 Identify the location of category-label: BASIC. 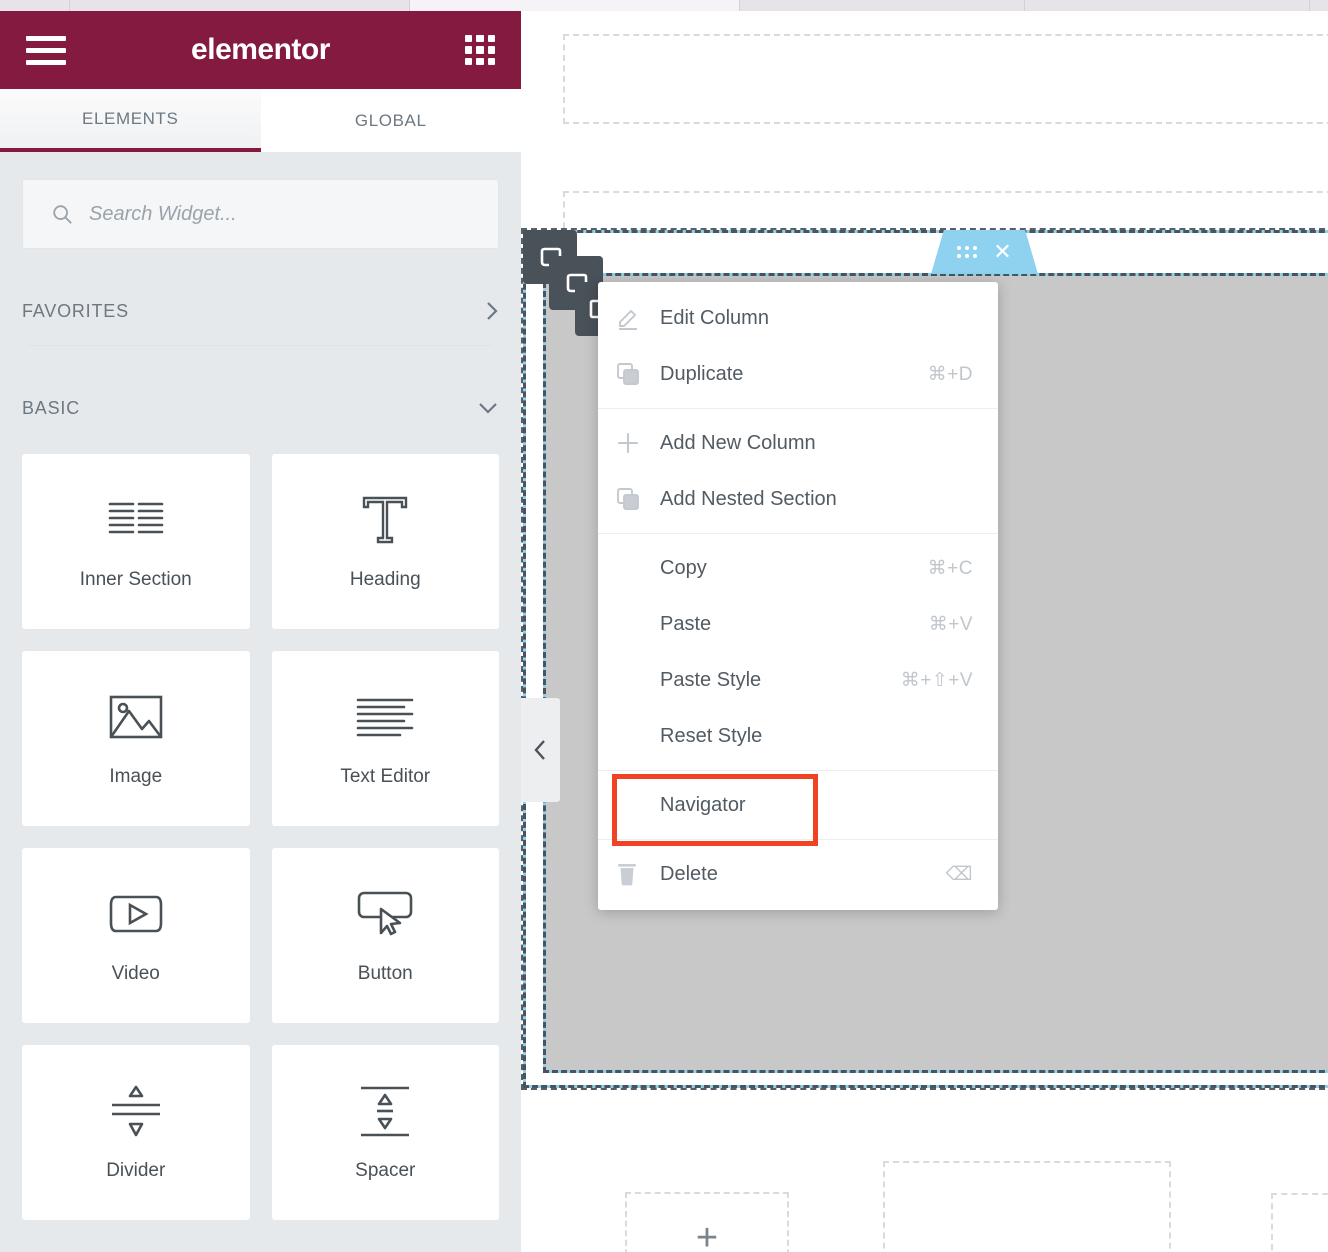
(51, 407).